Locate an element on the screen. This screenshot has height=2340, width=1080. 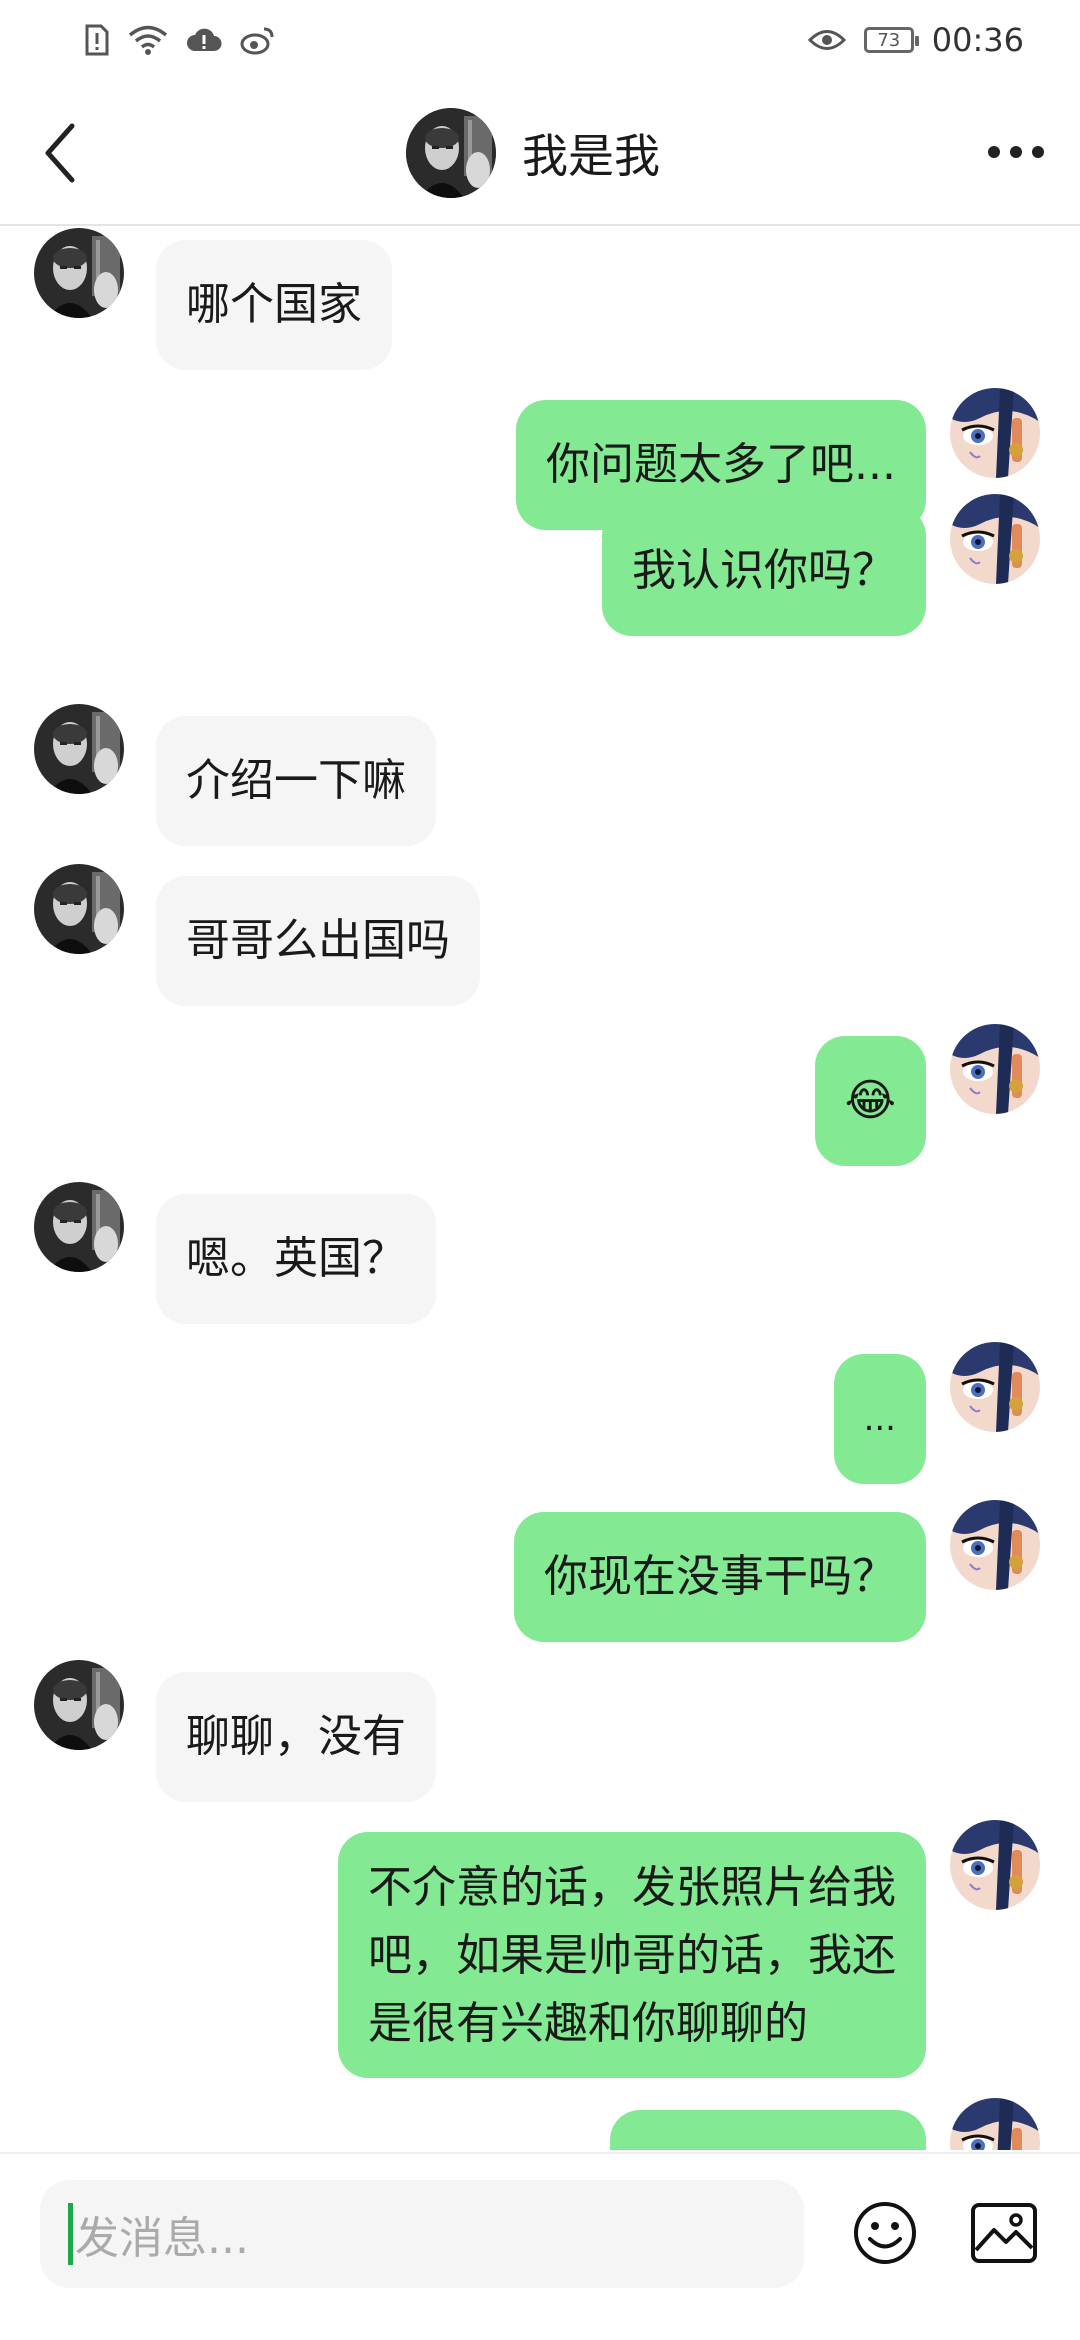
wifi-icon is located at coordinates (148, 40).